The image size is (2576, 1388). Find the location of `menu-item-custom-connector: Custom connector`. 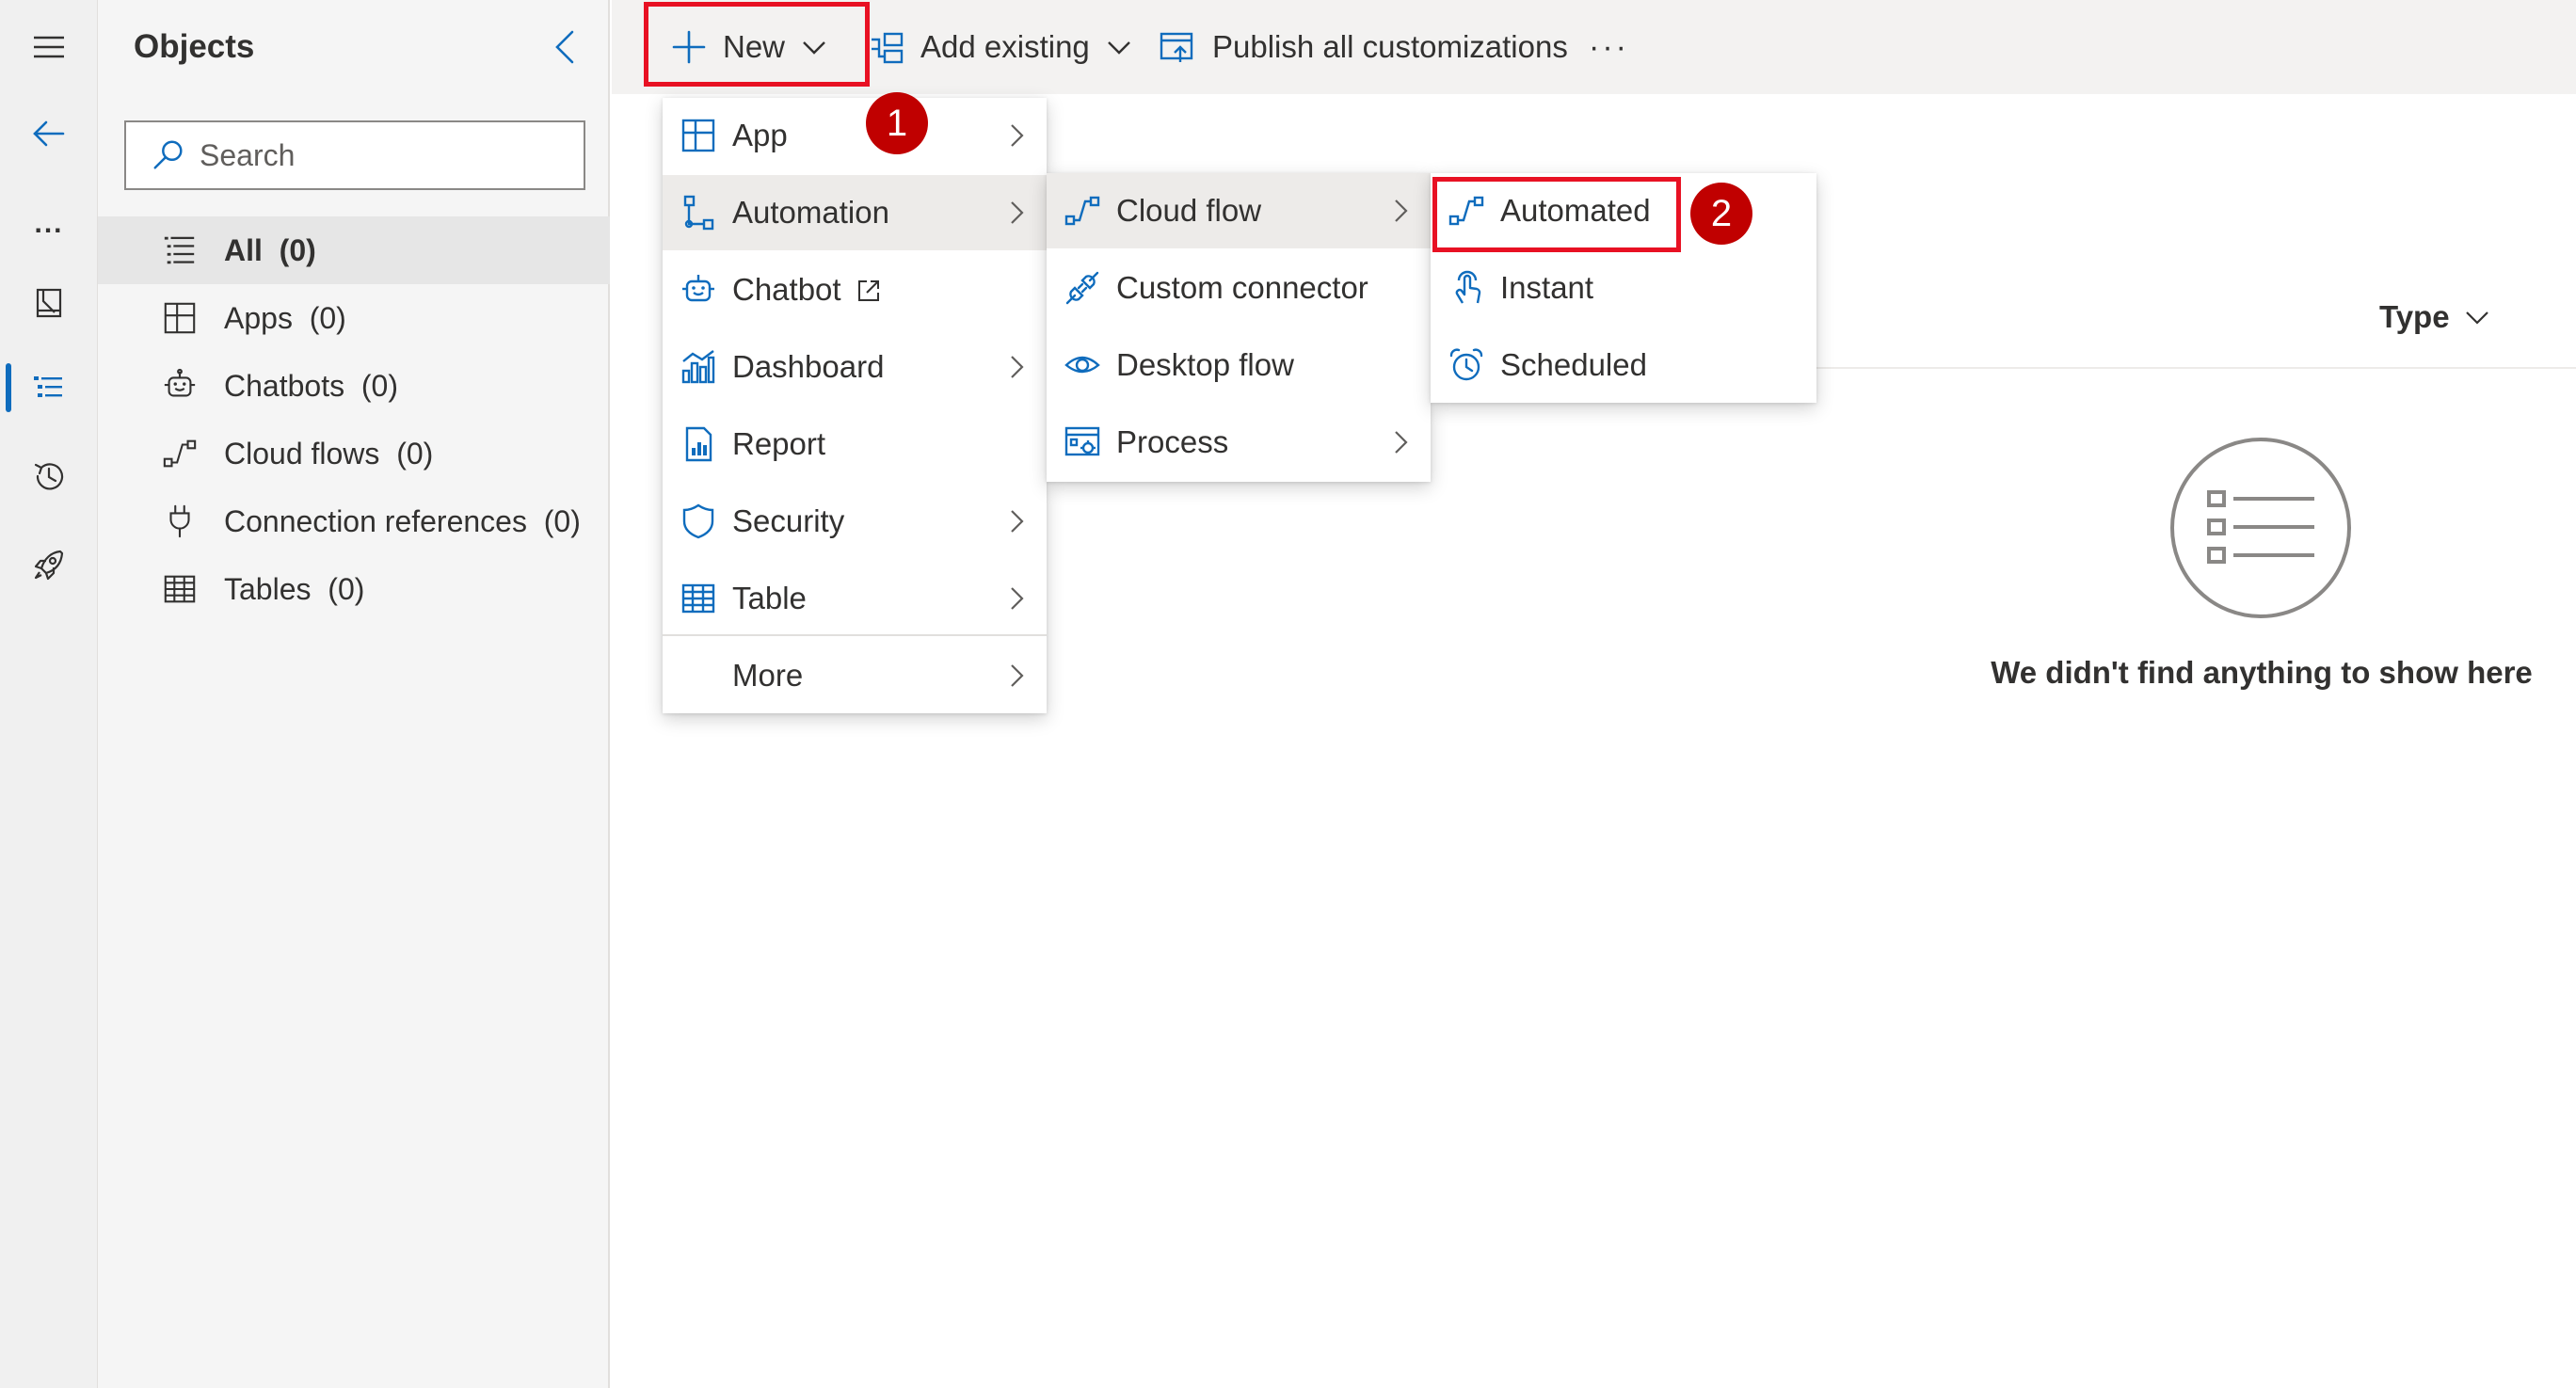

menu-item-custom-connector: Custom connector is located at coordinates (1239, 288).